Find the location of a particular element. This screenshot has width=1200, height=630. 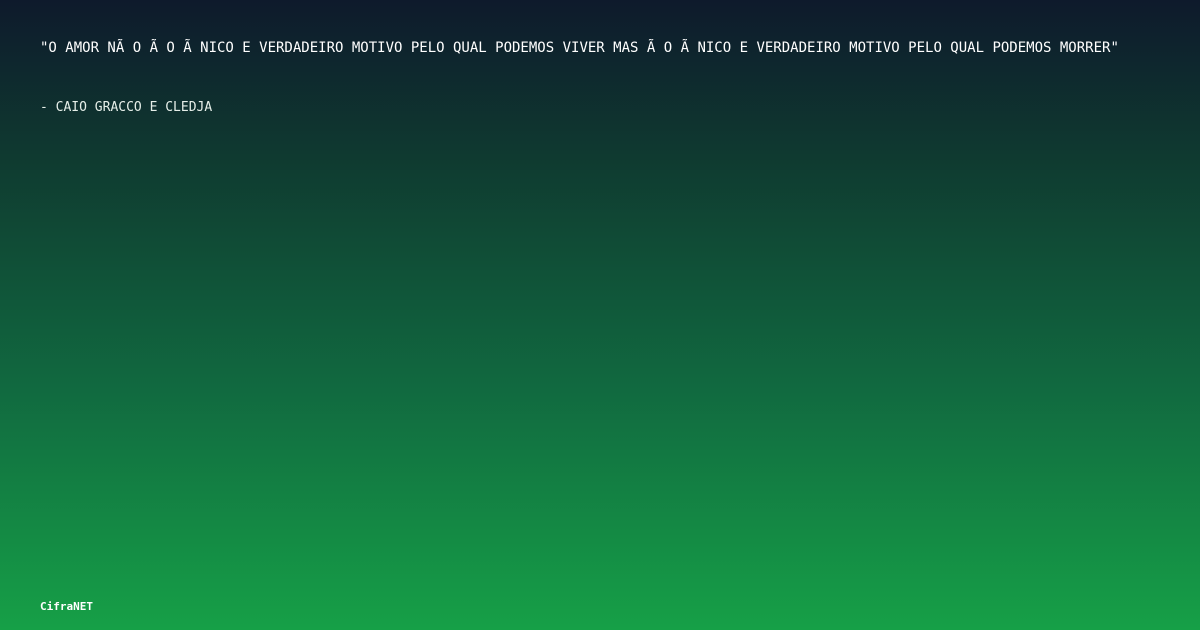

quote-author: - CAIO GRACCO E CLEDJA is located at coordinates (126, 107).